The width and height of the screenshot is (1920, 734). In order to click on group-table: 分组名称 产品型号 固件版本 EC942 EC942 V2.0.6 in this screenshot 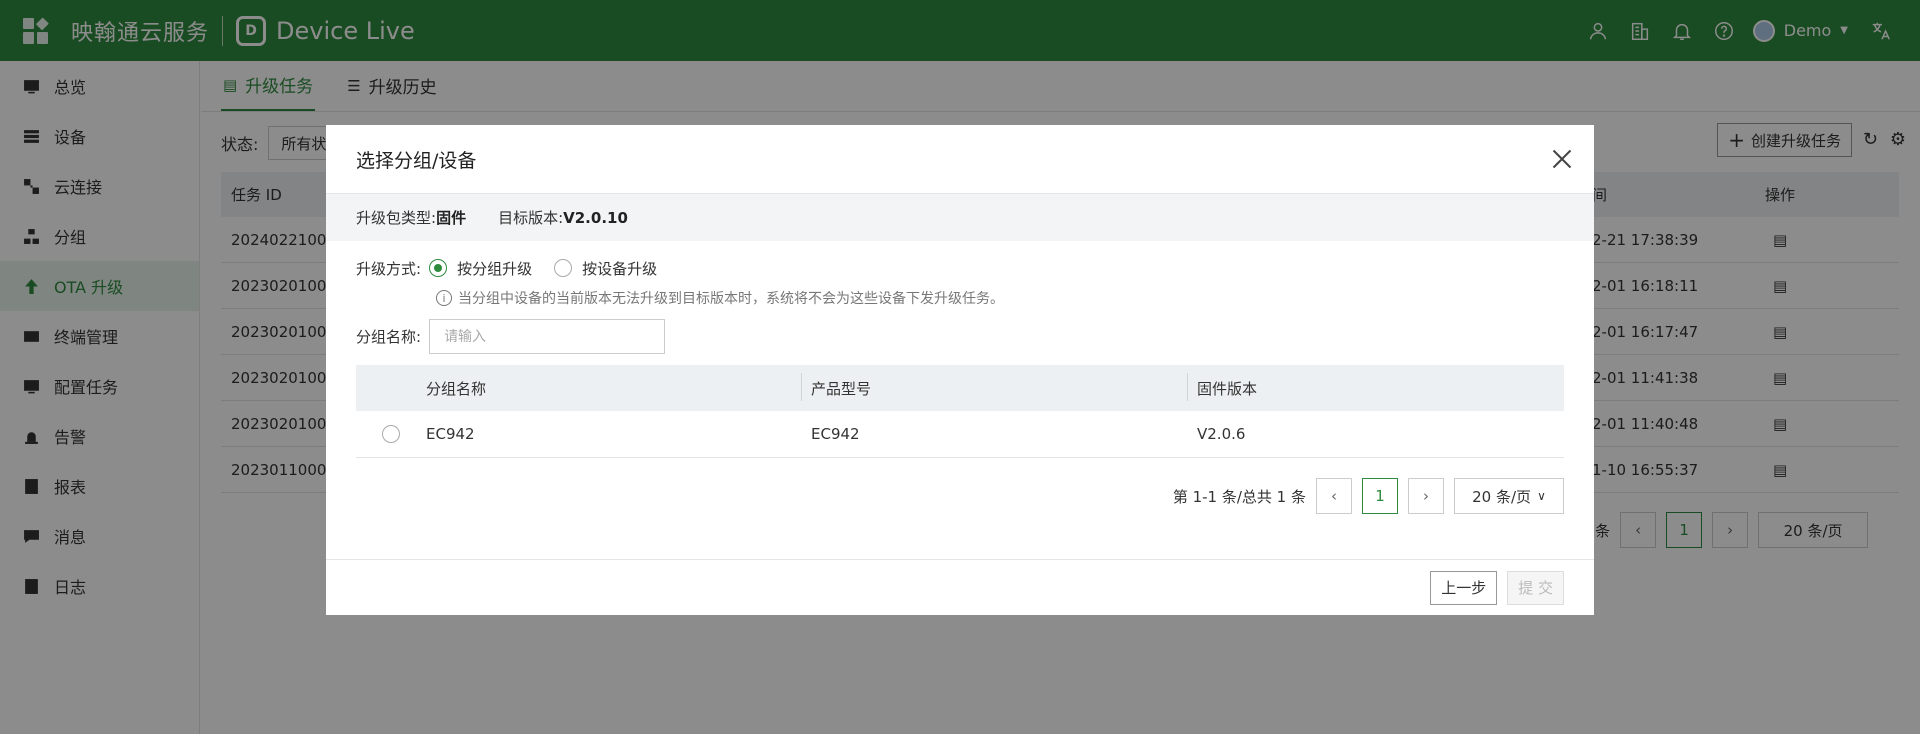, I will do `click(960, 411)`.